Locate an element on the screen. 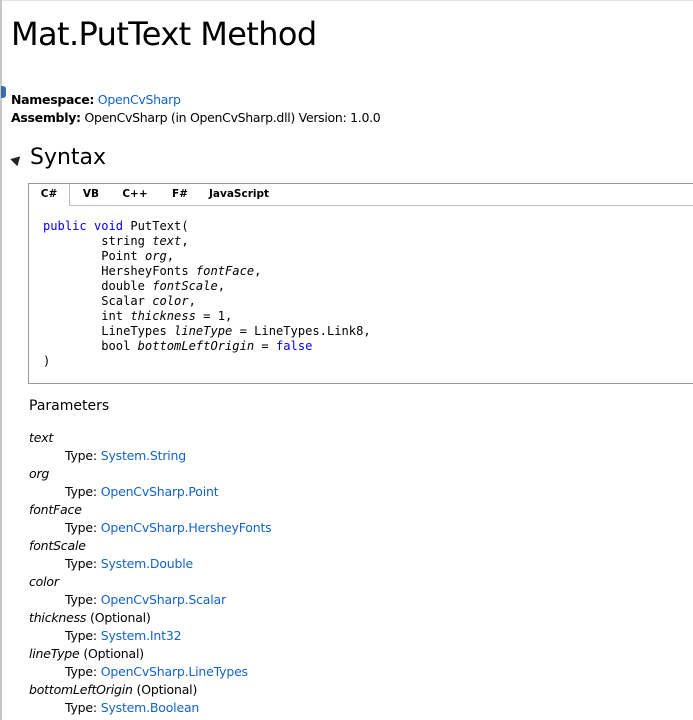 The image size is (693, 720). code-param-type: Point is located at coordinates (119, 256).